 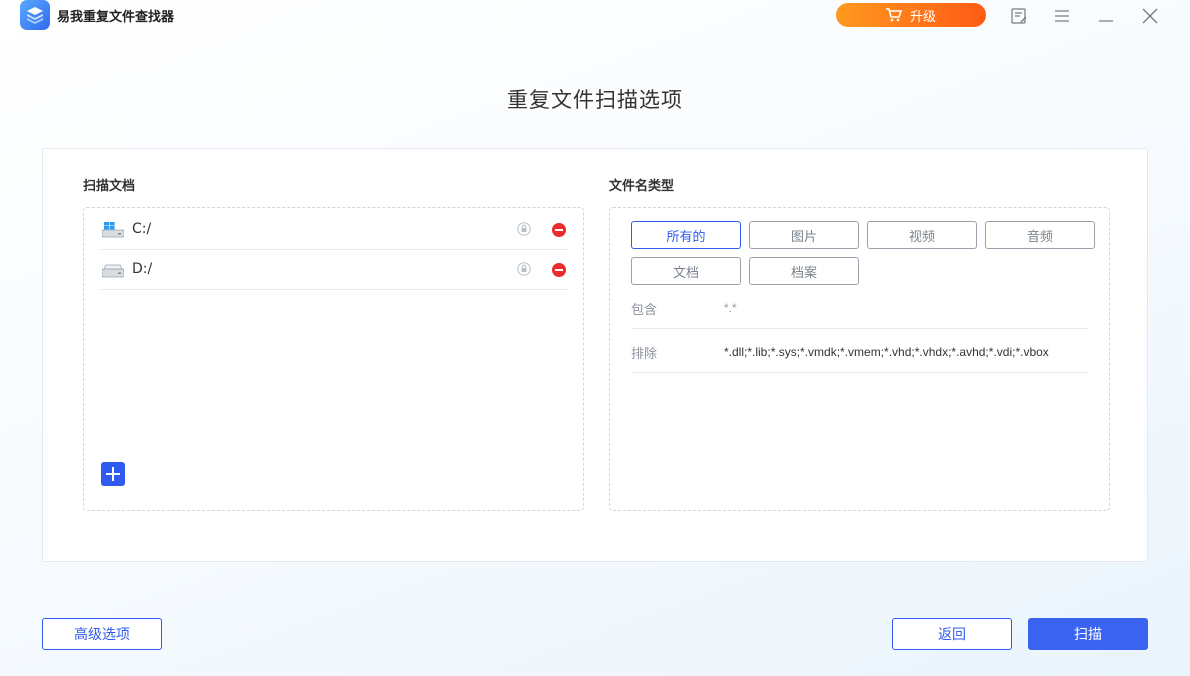 I want to click on cart-icon, so click(x=894, y=15).